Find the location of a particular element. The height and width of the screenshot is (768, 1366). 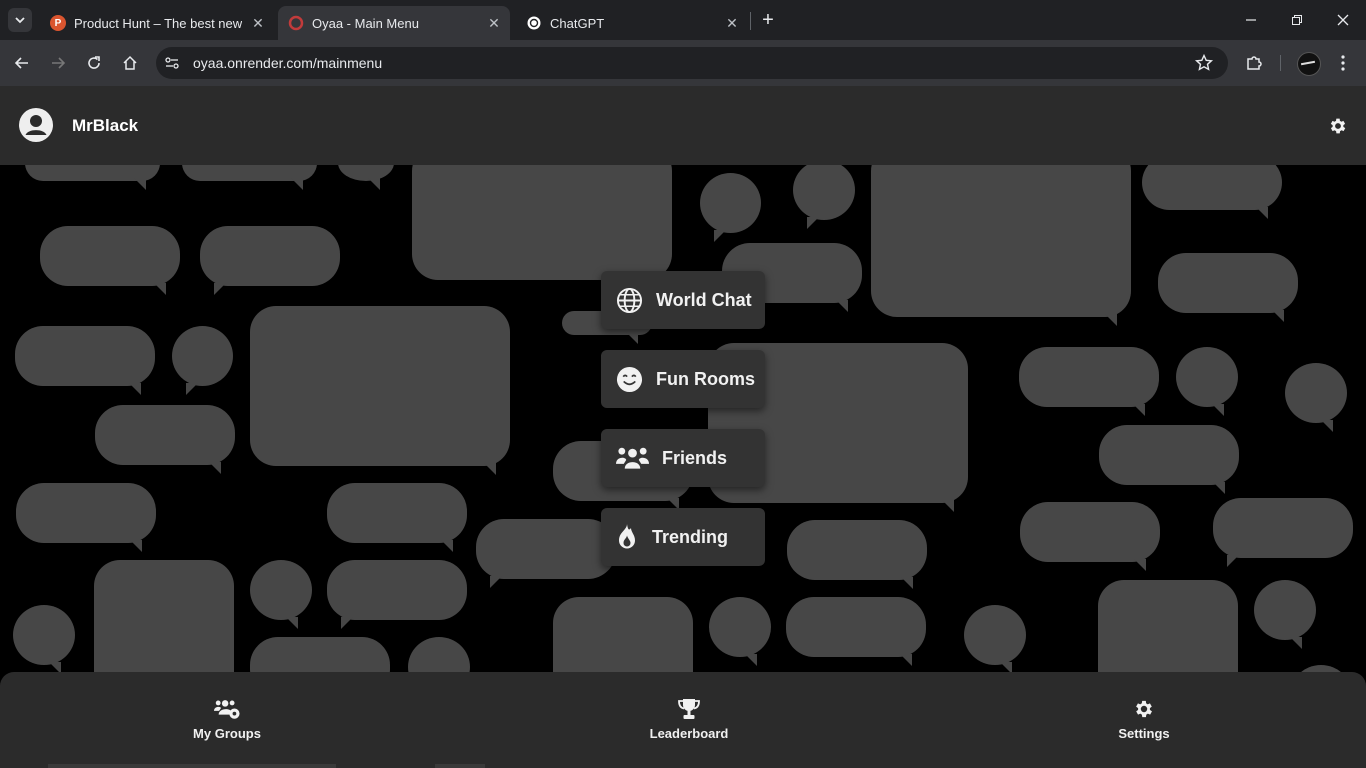

tab-chatgpt: ChatGPT ✕ is located at coordinates (632, 23).